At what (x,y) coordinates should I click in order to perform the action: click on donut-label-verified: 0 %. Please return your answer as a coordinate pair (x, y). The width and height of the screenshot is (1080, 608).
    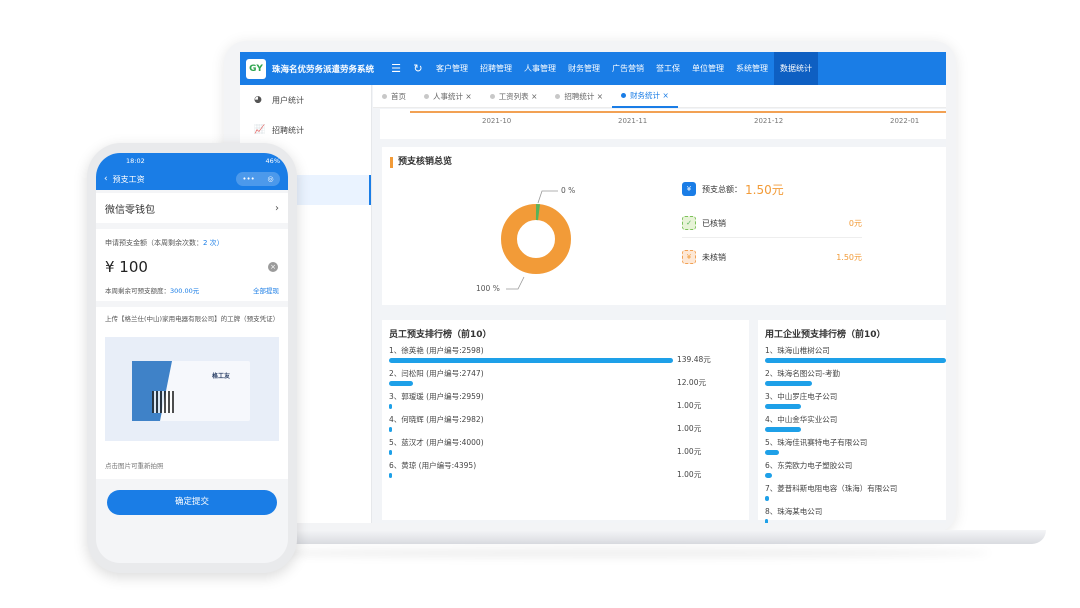
    Looking at the image, I should click on (568, 190).